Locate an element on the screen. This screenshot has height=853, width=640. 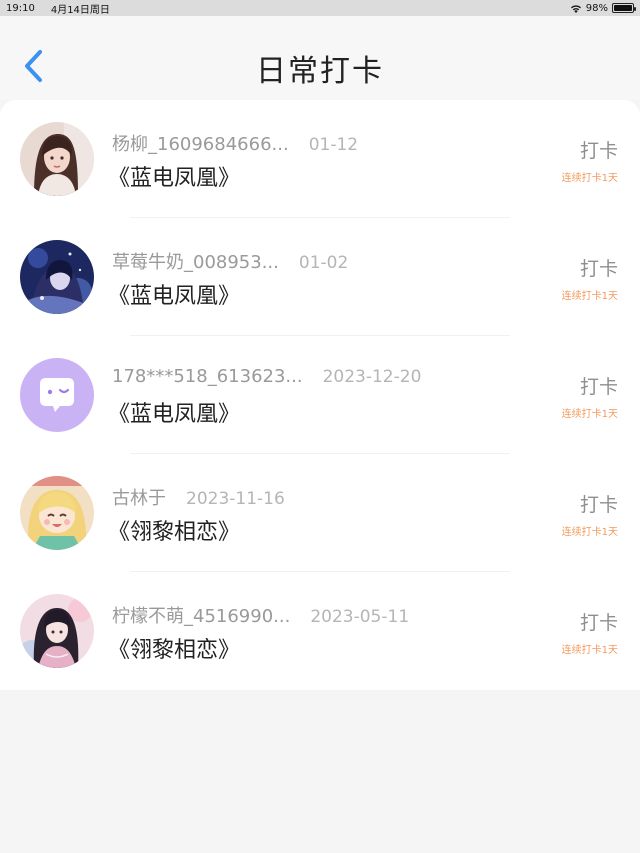
list-item: 草莓牛奶_008953... 01-02 《蓝电凤凰》 打卡 连续打卡1天 is located at coordinates (320, 277).